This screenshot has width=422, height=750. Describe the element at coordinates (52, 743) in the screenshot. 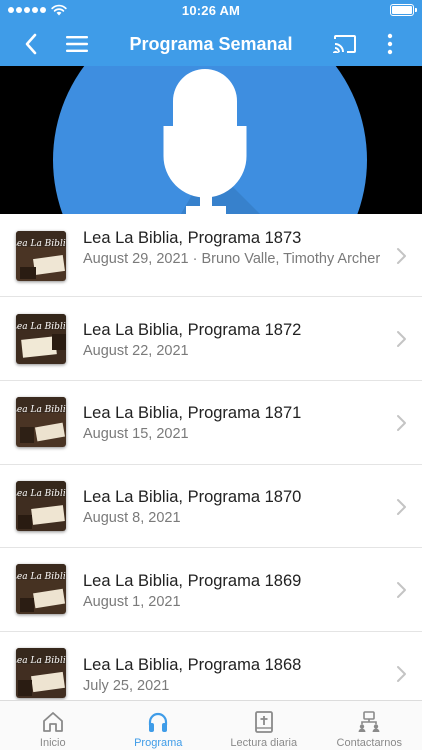

I see `tab-label: Inicio` at that location.